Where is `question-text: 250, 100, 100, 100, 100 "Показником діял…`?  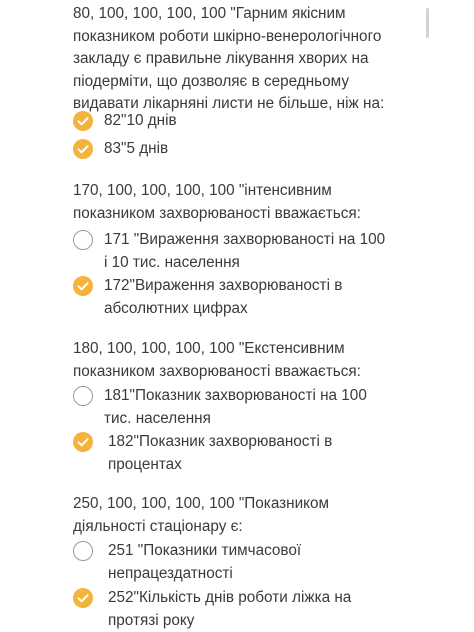
question-text: 250, 100, 100, 100, 100 "Показником діял… is located at coordinates (201, 515).